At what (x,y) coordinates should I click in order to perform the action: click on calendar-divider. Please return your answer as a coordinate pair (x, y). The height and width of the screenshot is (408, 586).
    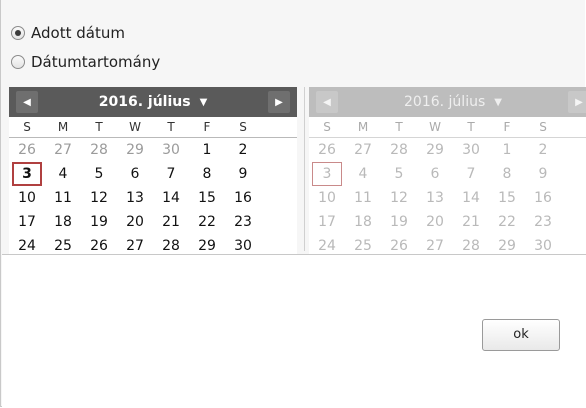
    Looking at the image, I should click on (304, 169).